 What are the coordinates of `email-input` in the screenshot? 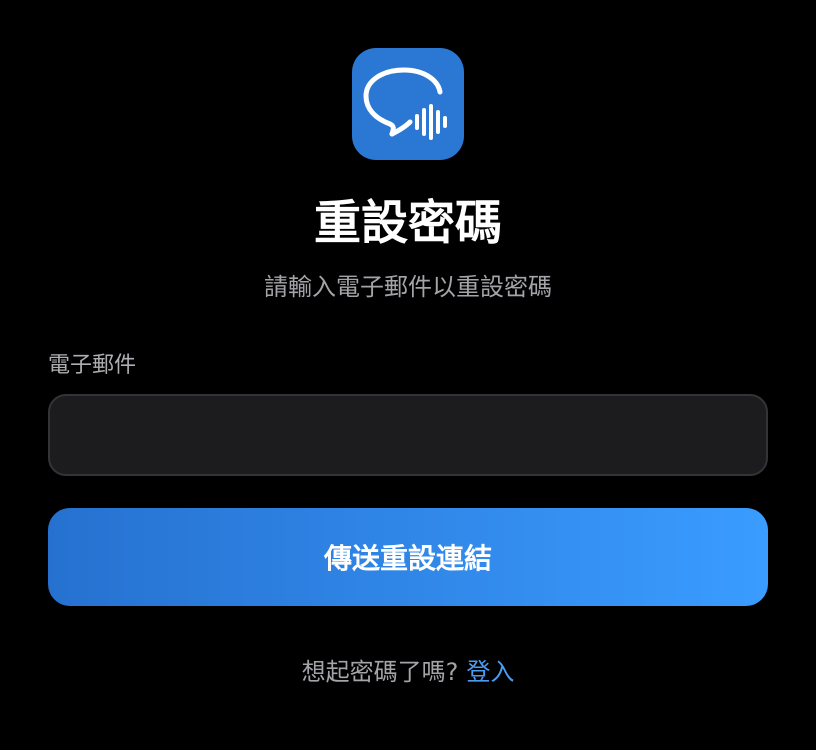 It's located at (408, 435).